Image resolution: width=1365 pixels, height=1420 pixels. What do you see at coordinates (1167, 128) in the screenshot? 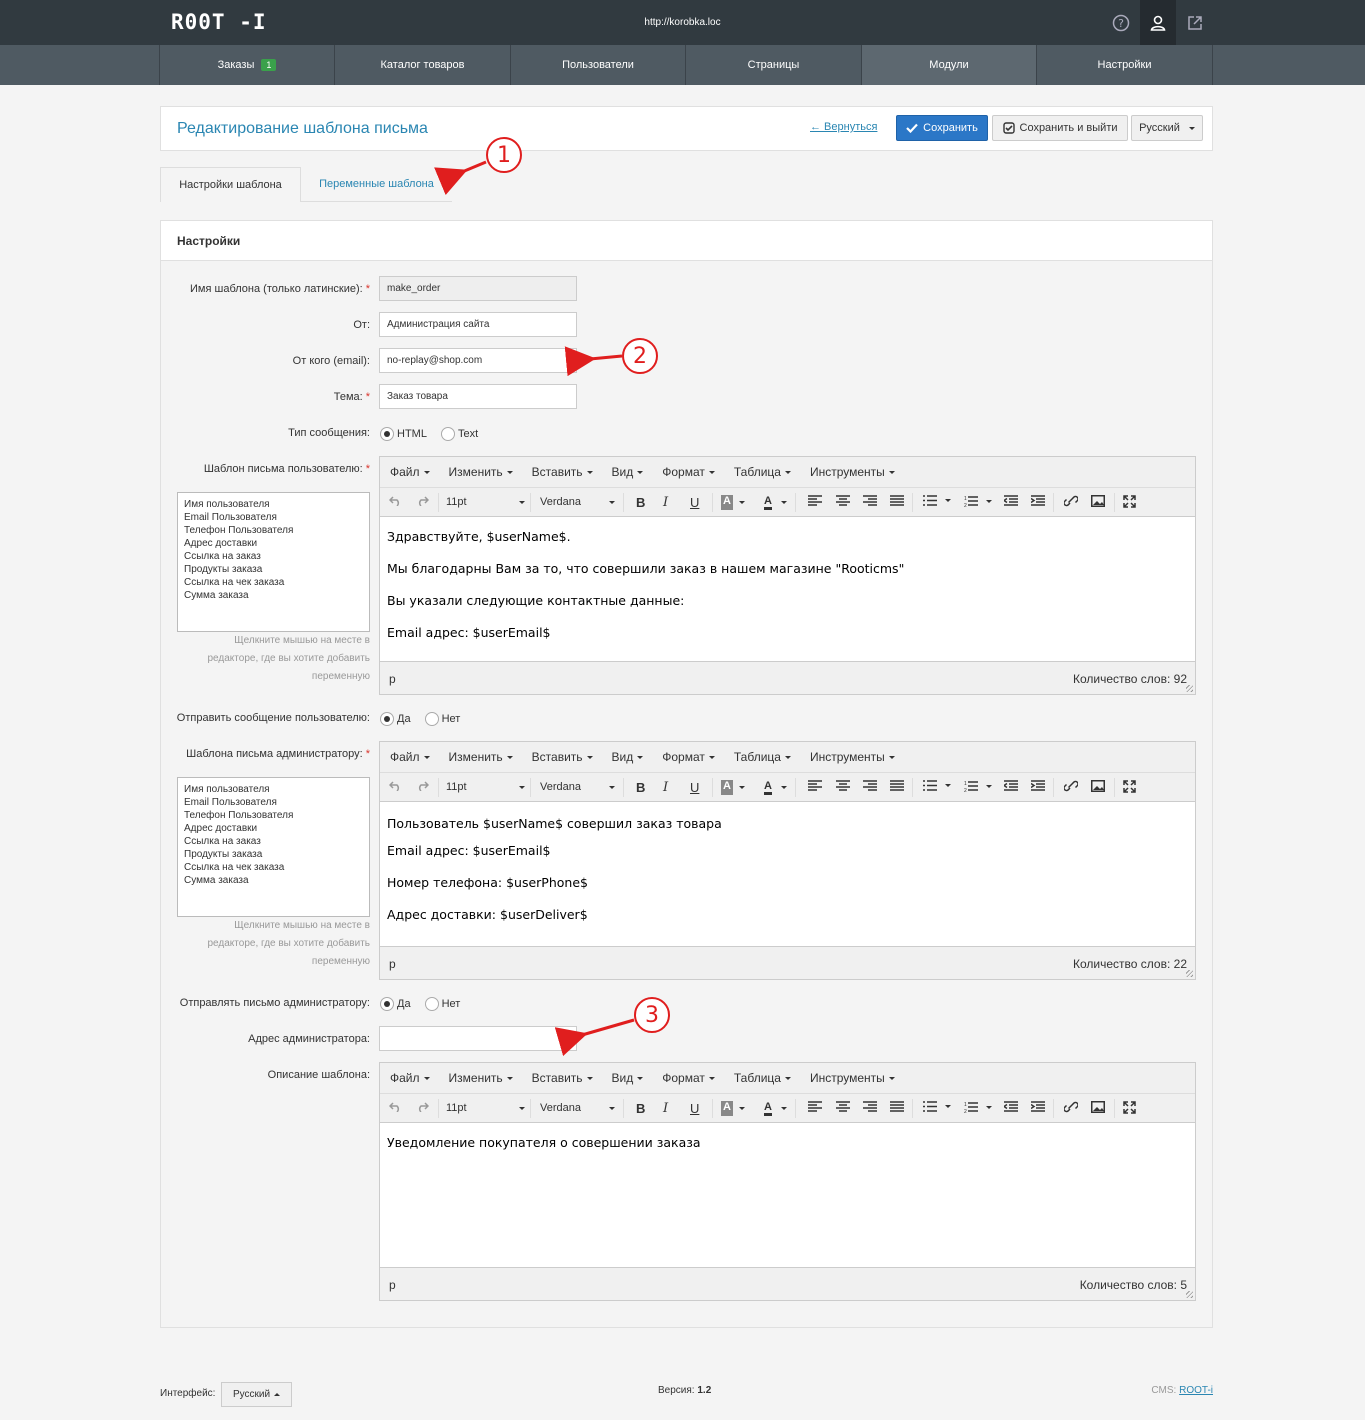
I see `language-dropdown: Русский` at bounding box center [1167, 128].